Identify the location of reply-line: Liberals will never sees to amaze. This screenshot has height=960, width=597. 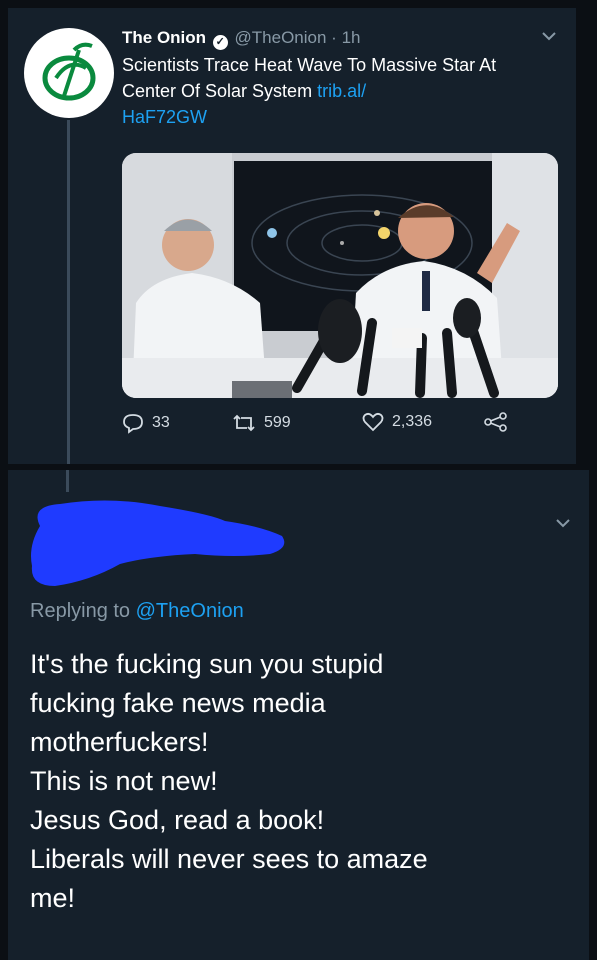
(229, 859).